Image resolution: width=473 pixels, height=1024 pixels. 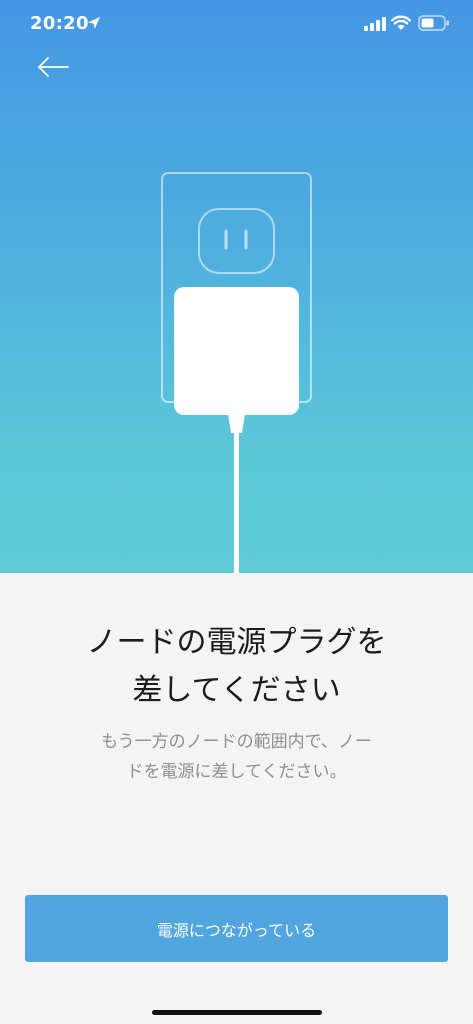 What do you see at coordinates (236, 241) in the screenshot?
I see `outlet-socket` at bounding box center [236, 241].